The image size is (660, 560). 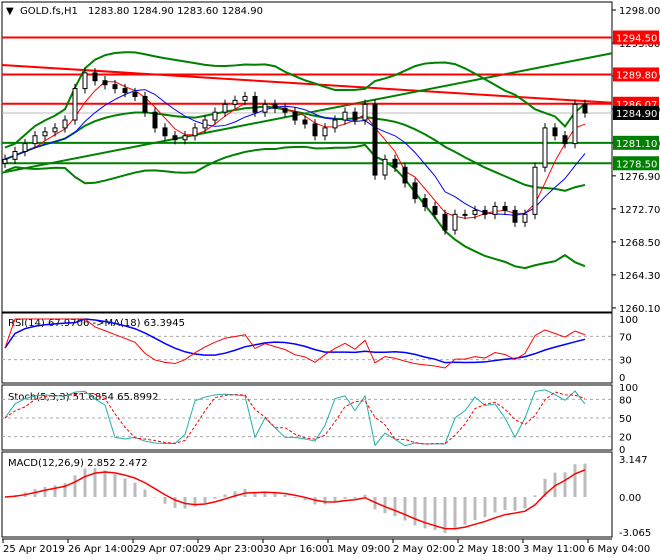 What do you see at coordinates (49, 11) in the screenshot?
I see `symbol-label: GOLD.fs,H1` at bounding box center [49, 11].